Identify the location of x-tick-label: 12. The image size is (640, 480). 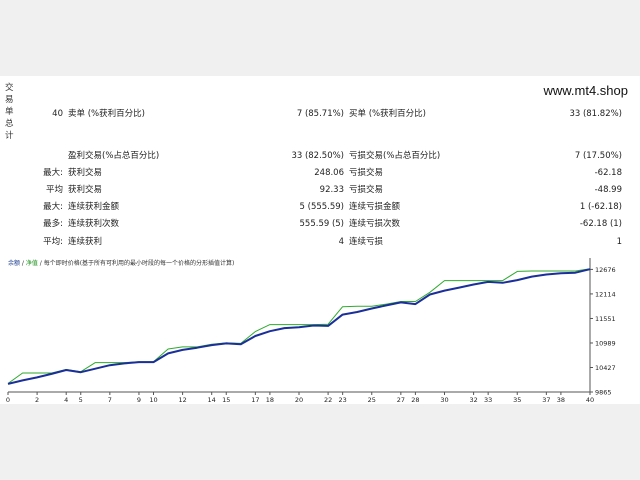
(182, 400).